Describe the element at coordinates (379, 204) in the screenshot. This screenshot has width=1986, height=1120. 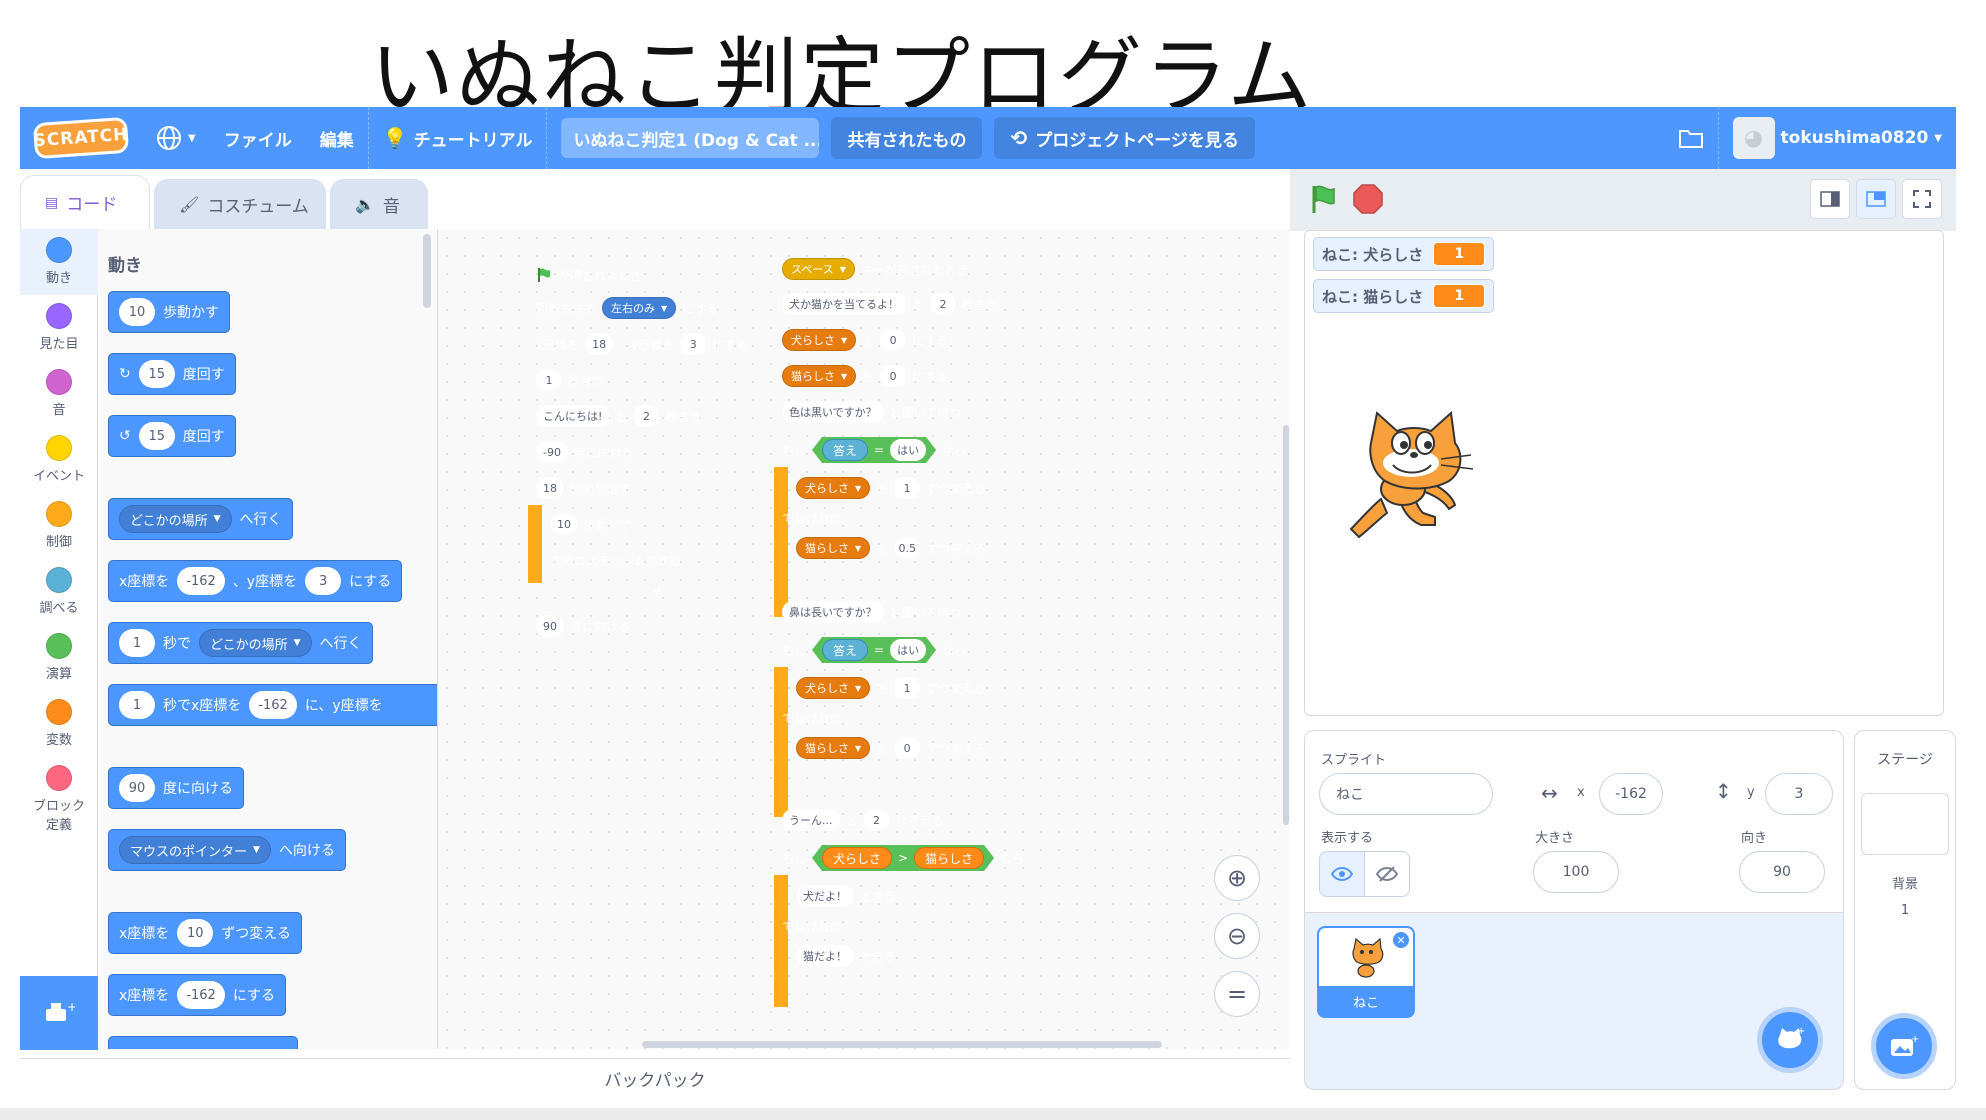
I see `tab-sound: 🔈 音` at that location.